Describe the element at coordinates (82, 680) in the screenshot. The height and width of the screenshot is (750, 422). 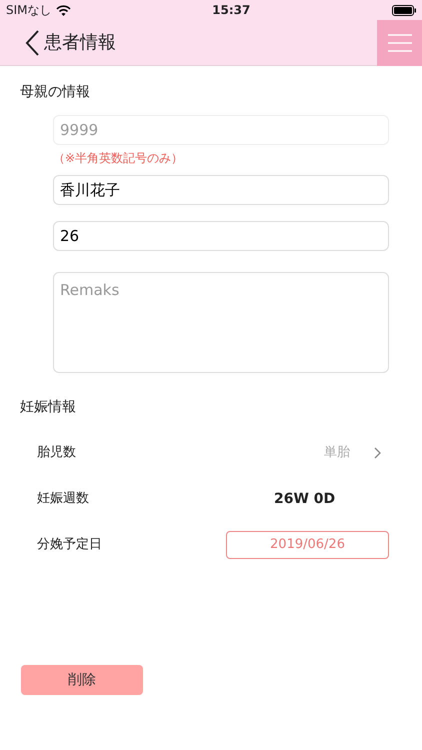
I see `delete-button: 削除` at that location.